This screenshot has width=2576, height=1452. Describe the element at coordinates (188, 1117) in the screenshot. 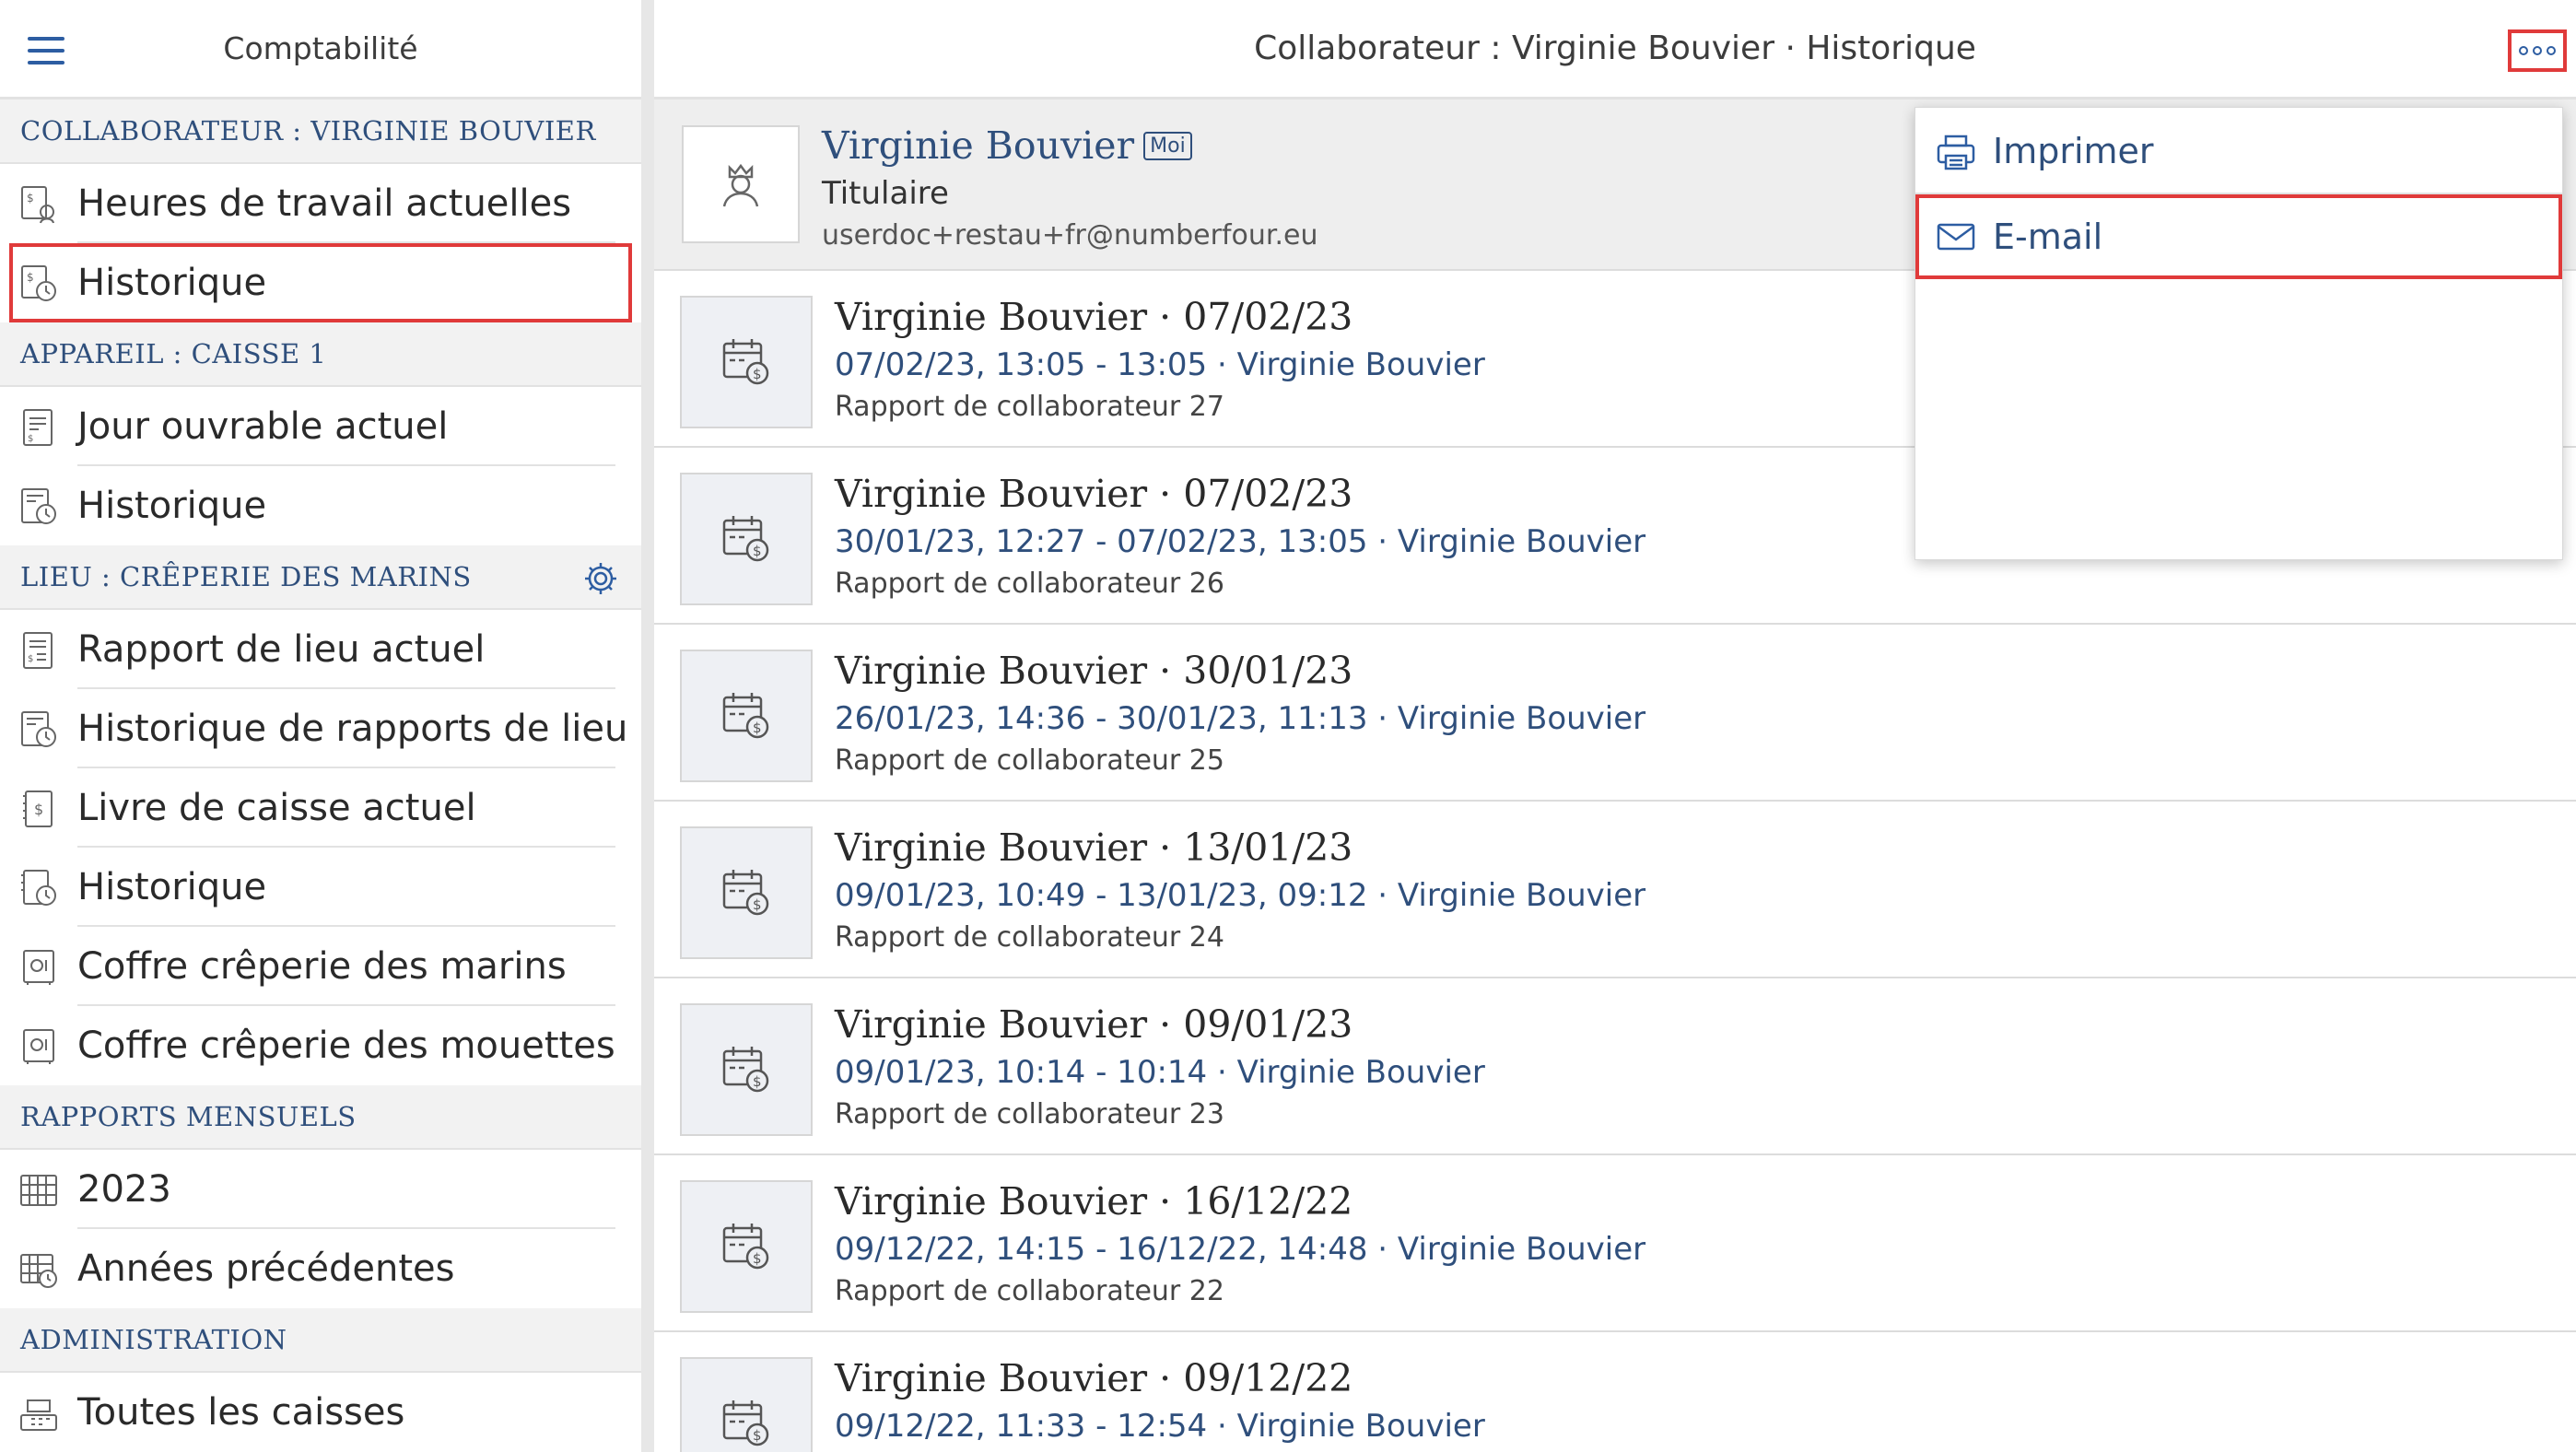

I see `section-header-label: RAPPORTS MENSUELS` at that location.